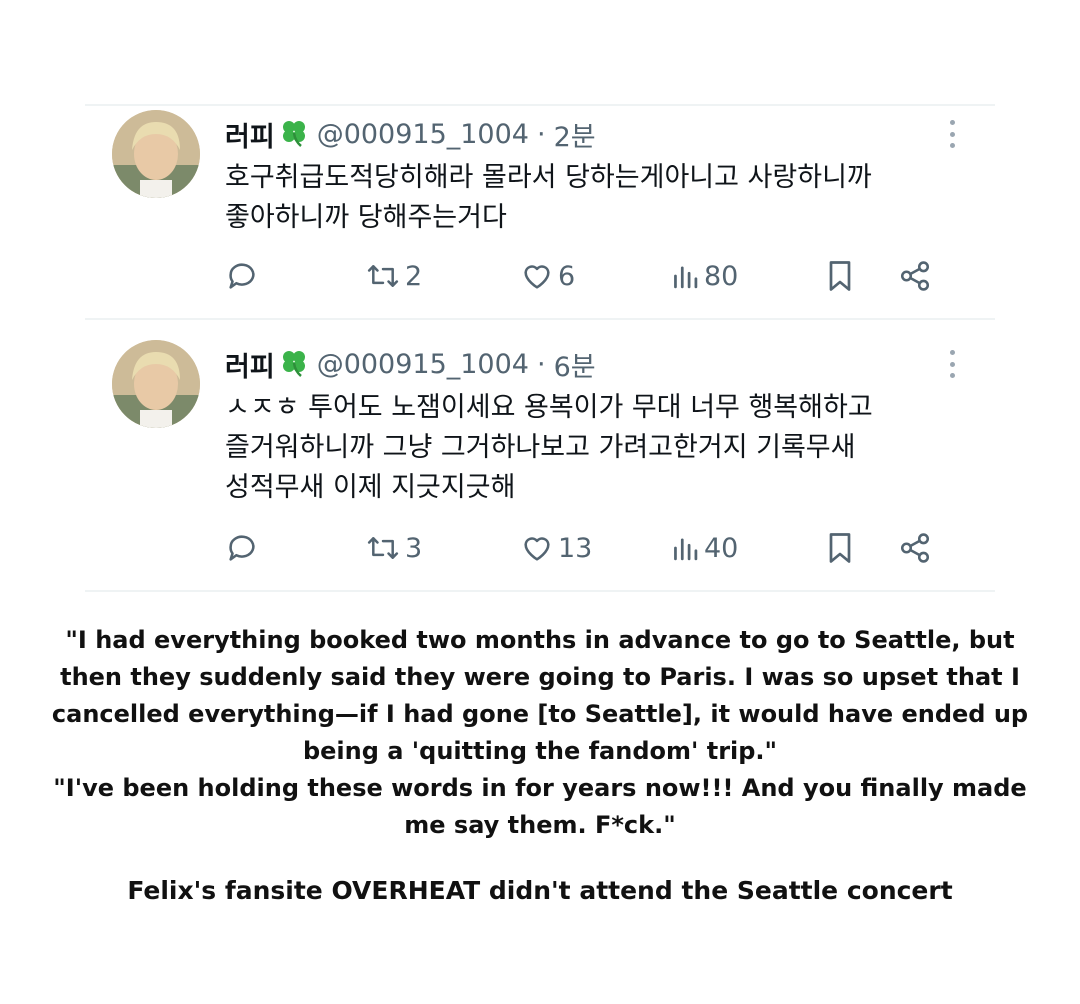 The width and height of the screenshot is (1080, 1004). What do you see at coordinates (540, 105) in the screenshot?
I see `divider-top` at bounding box center [540, 105].